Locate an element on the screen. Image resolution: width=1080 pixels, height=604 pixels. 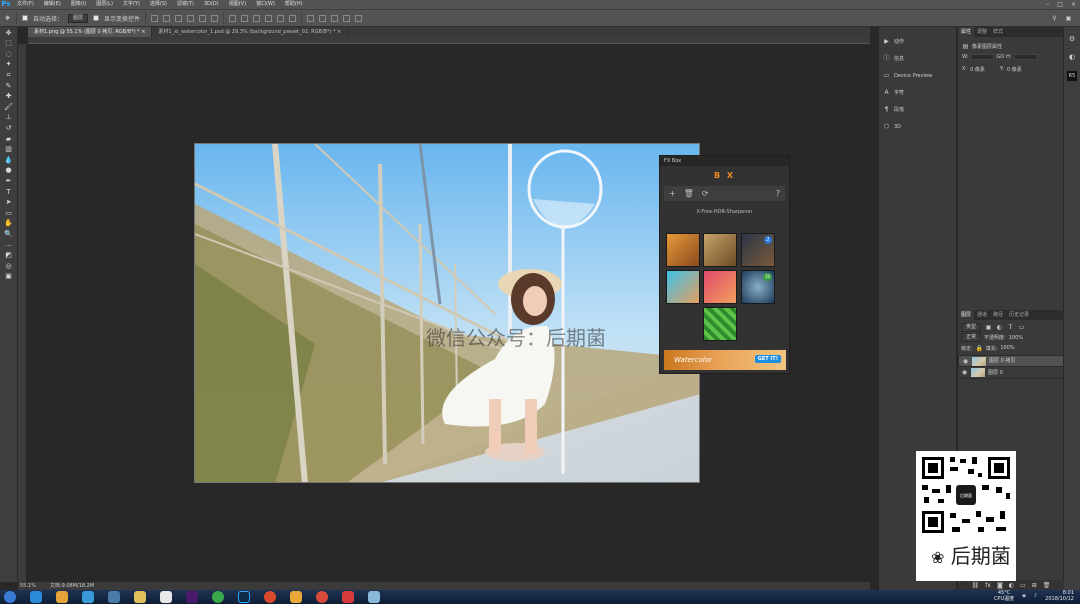
app-icon is located at coordinates (62, 597).